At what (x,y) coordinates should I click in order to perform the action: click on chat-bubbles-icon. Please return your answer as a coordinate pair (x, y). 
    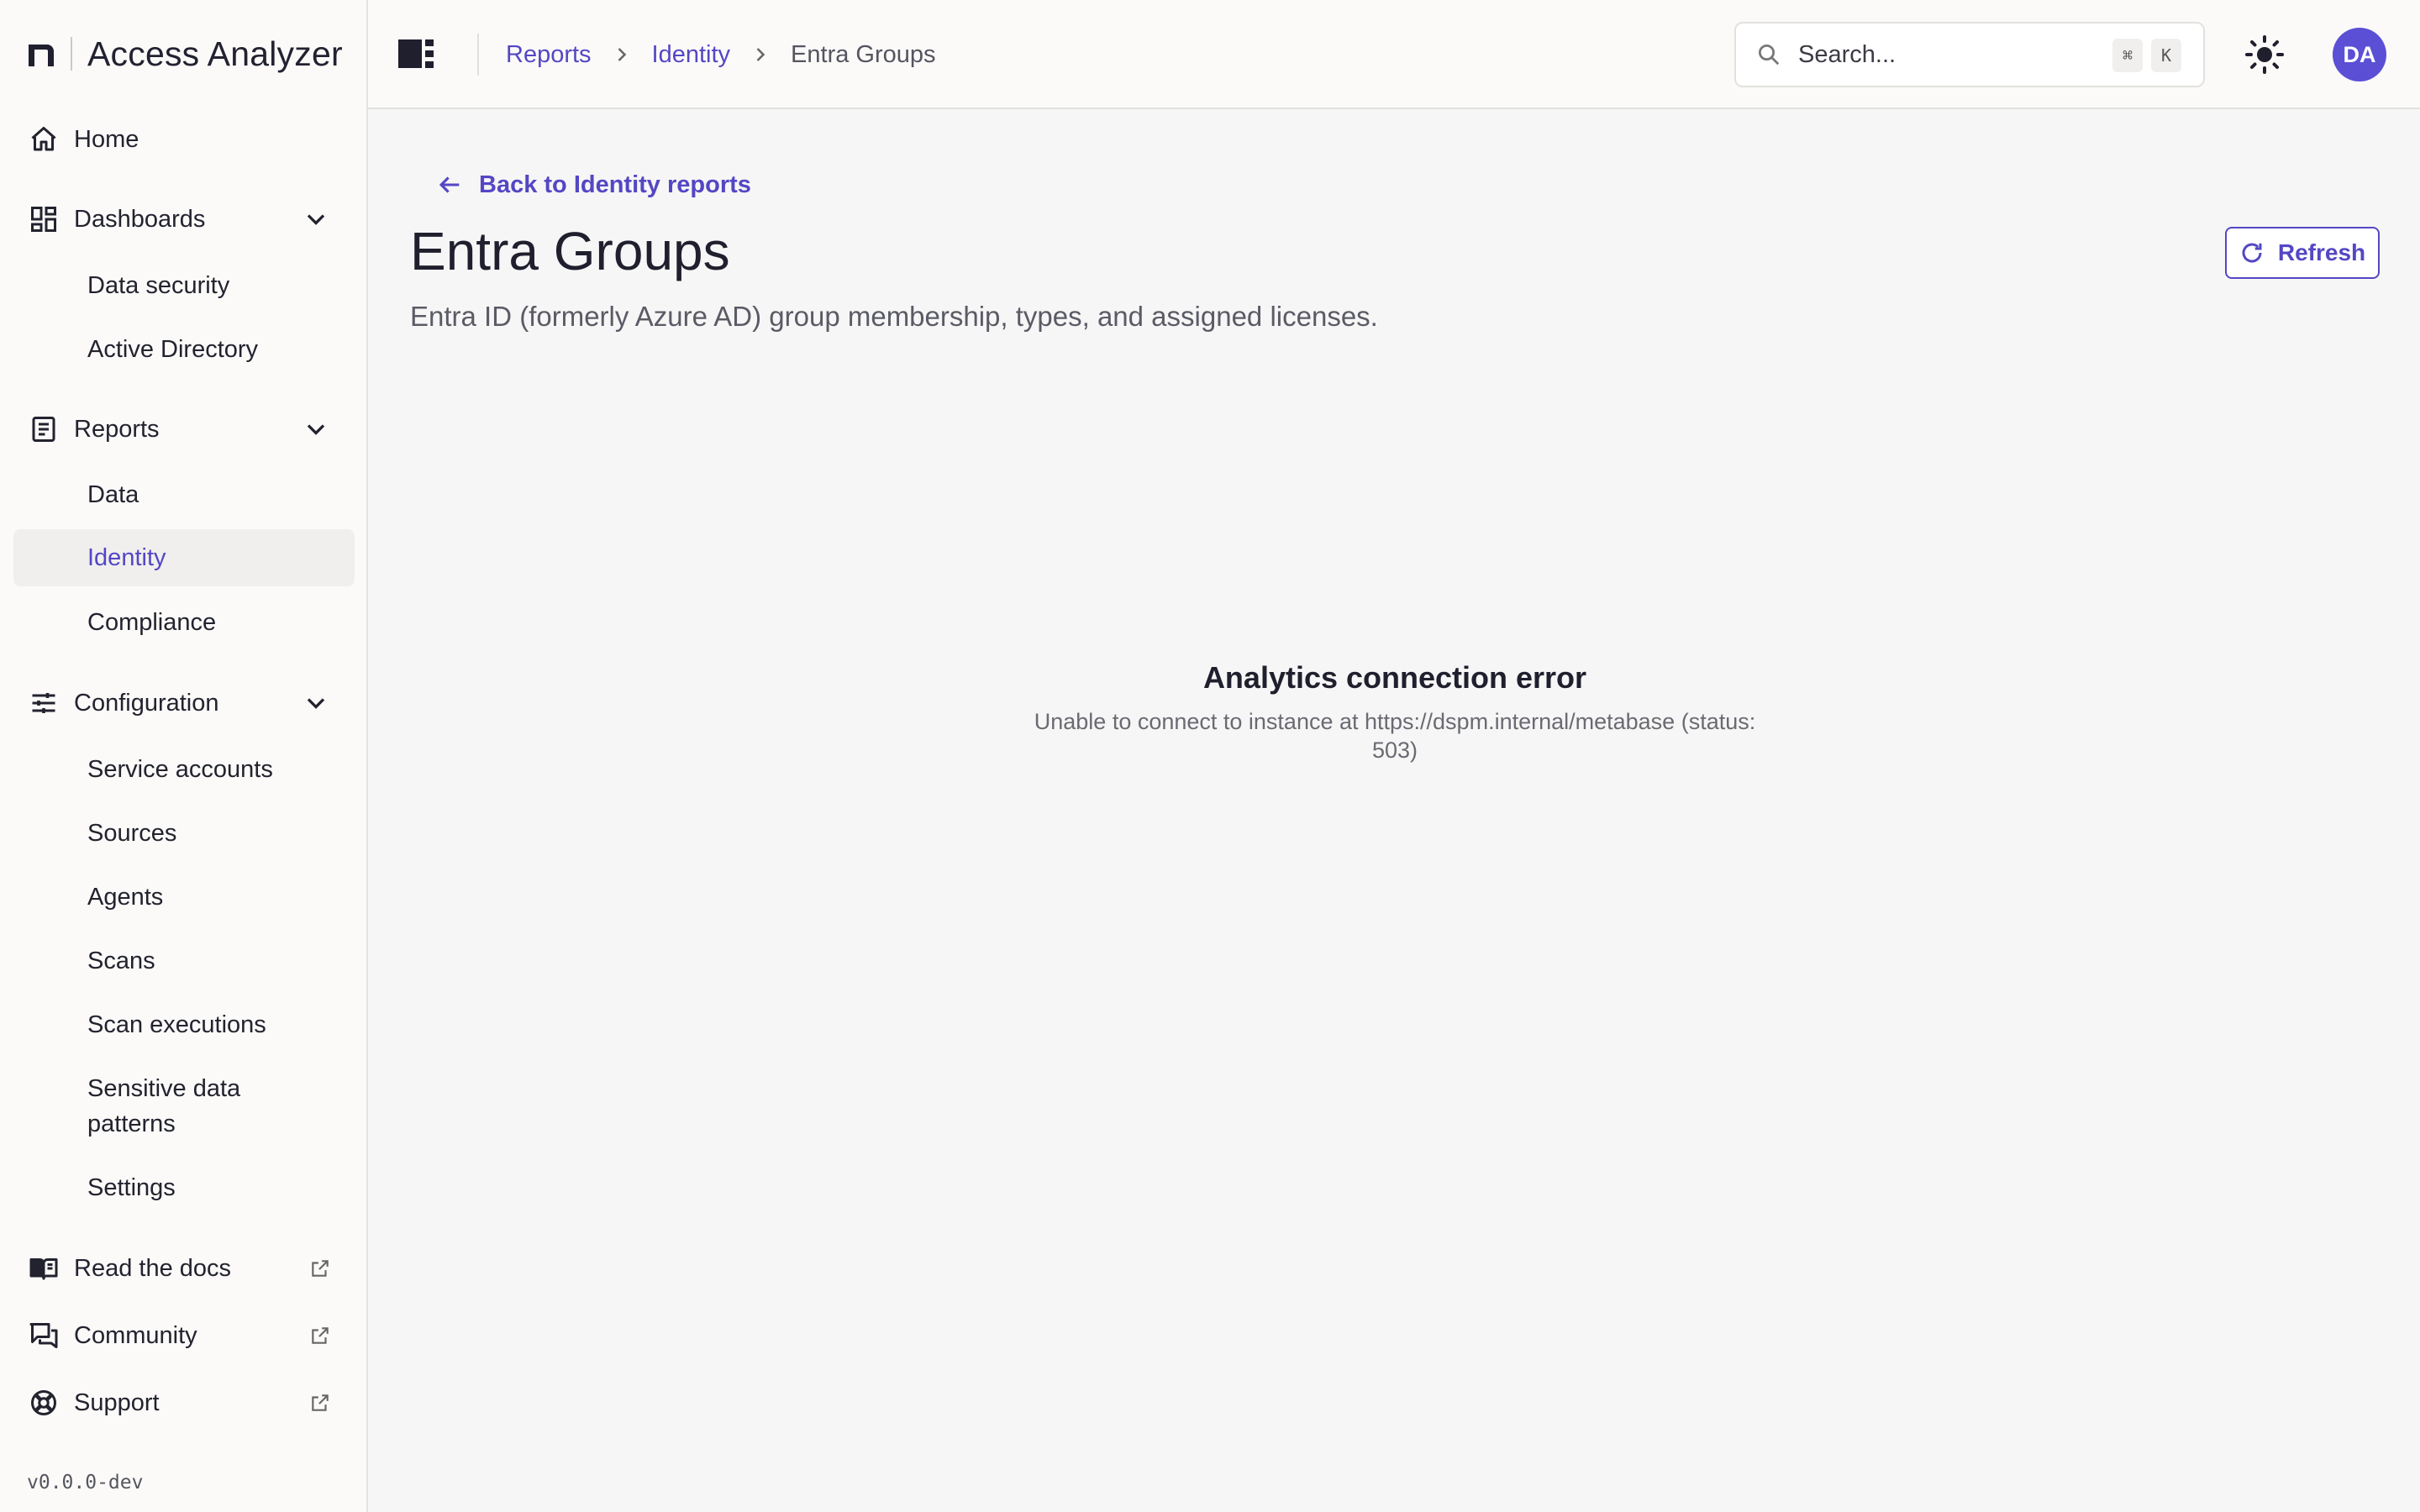
    Looking at the image, I should click on (43, 1335).